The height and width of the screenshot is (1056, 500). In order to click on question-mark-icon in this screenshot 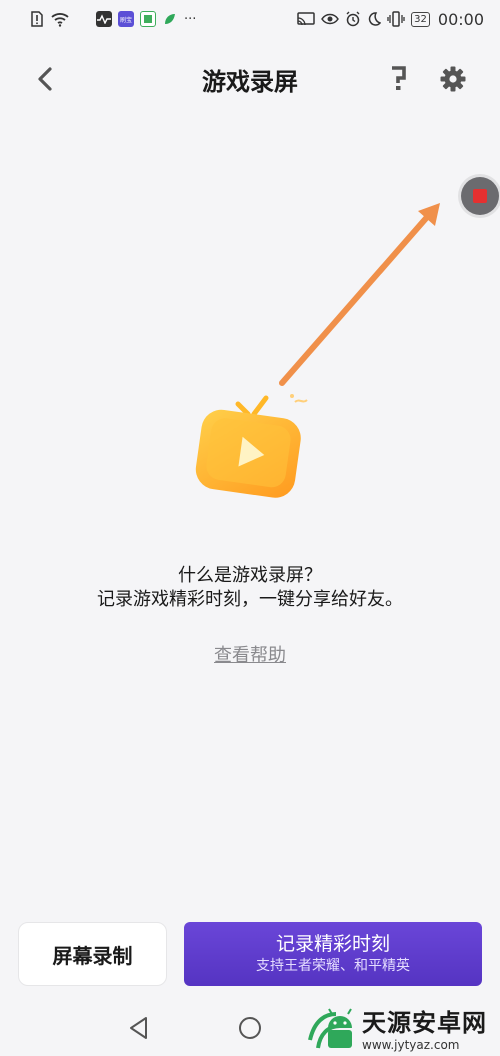, I will do `click(399, 78)`.